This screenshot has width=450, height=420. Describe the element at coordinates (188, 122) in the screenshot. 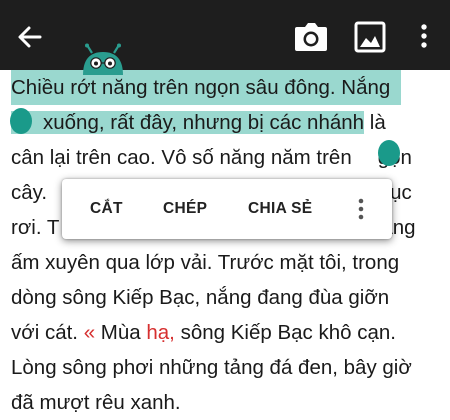

I see `selected-text-2: xuống, rất đây, nhưng bị các nhánh` at that location.